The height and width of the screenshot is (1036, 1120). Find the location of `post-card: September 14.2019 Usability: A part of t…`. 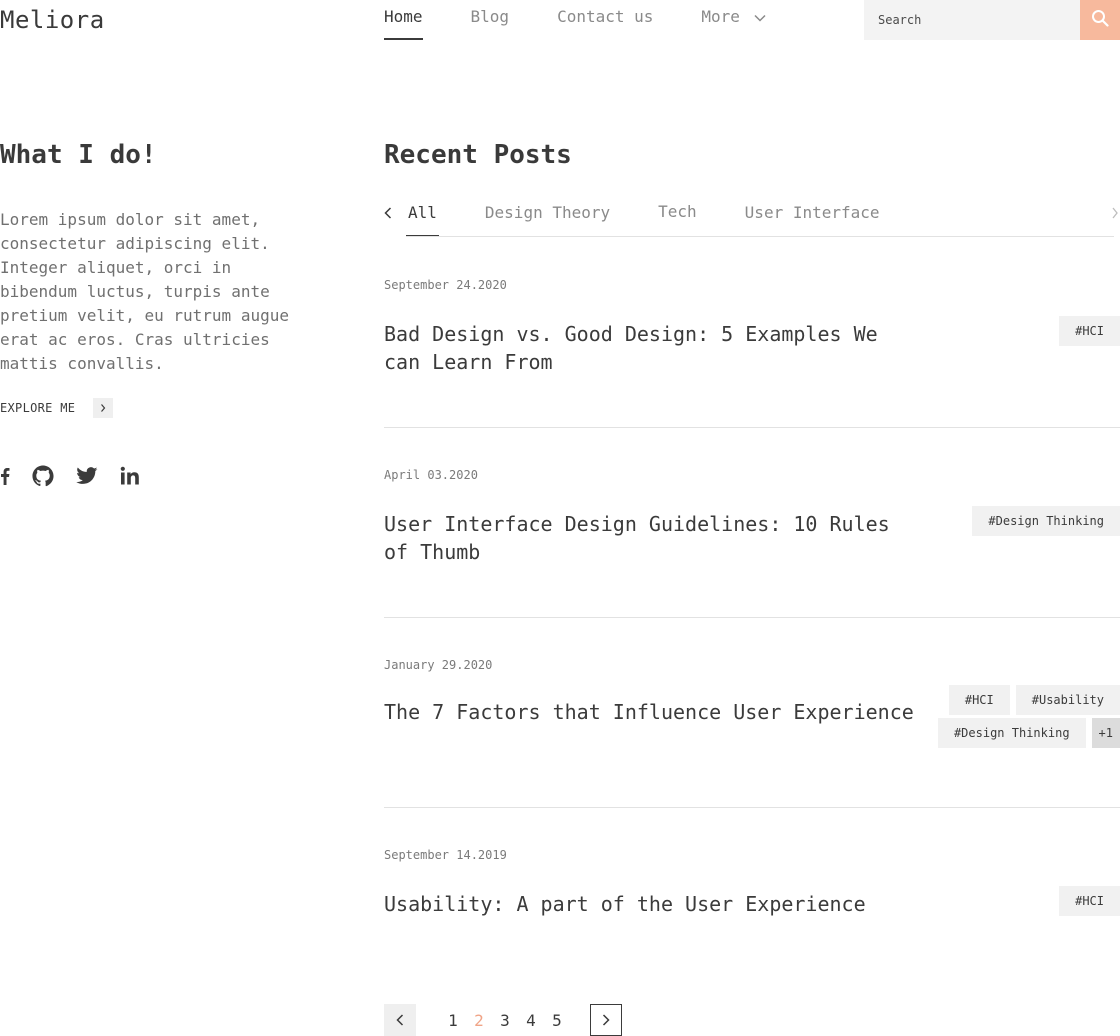

post-card: September 14.2019 Usability: A part of t… is located at coordinates (752, 903).